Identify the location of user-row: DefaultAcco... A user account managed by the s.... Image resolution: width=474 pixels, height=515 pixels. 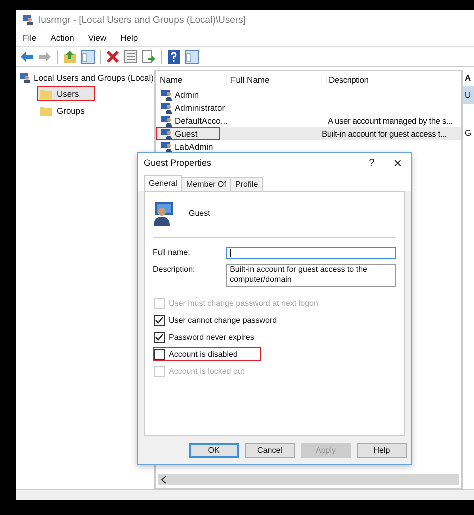
(308, 120).